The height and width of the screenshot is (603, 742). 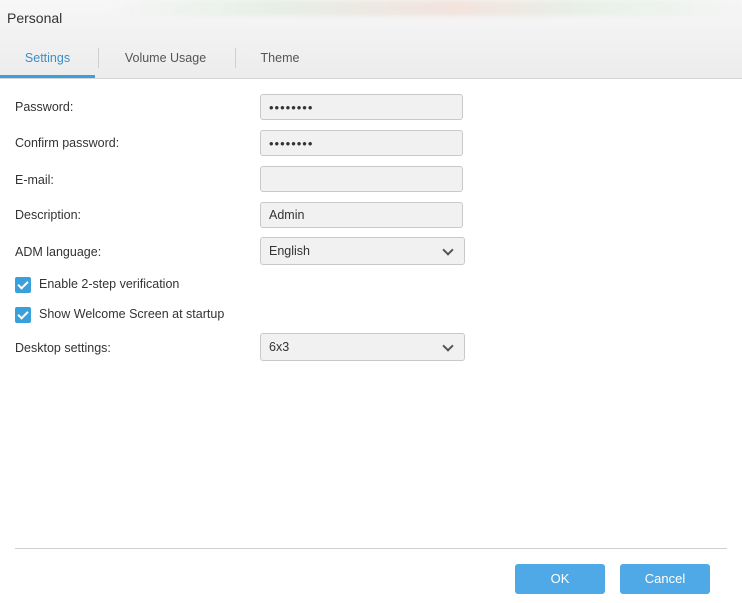 What do you see at coordinates (34, 180) in the screenshot?
I see `email-label: E-mail:` at bounding box center [34, 180].